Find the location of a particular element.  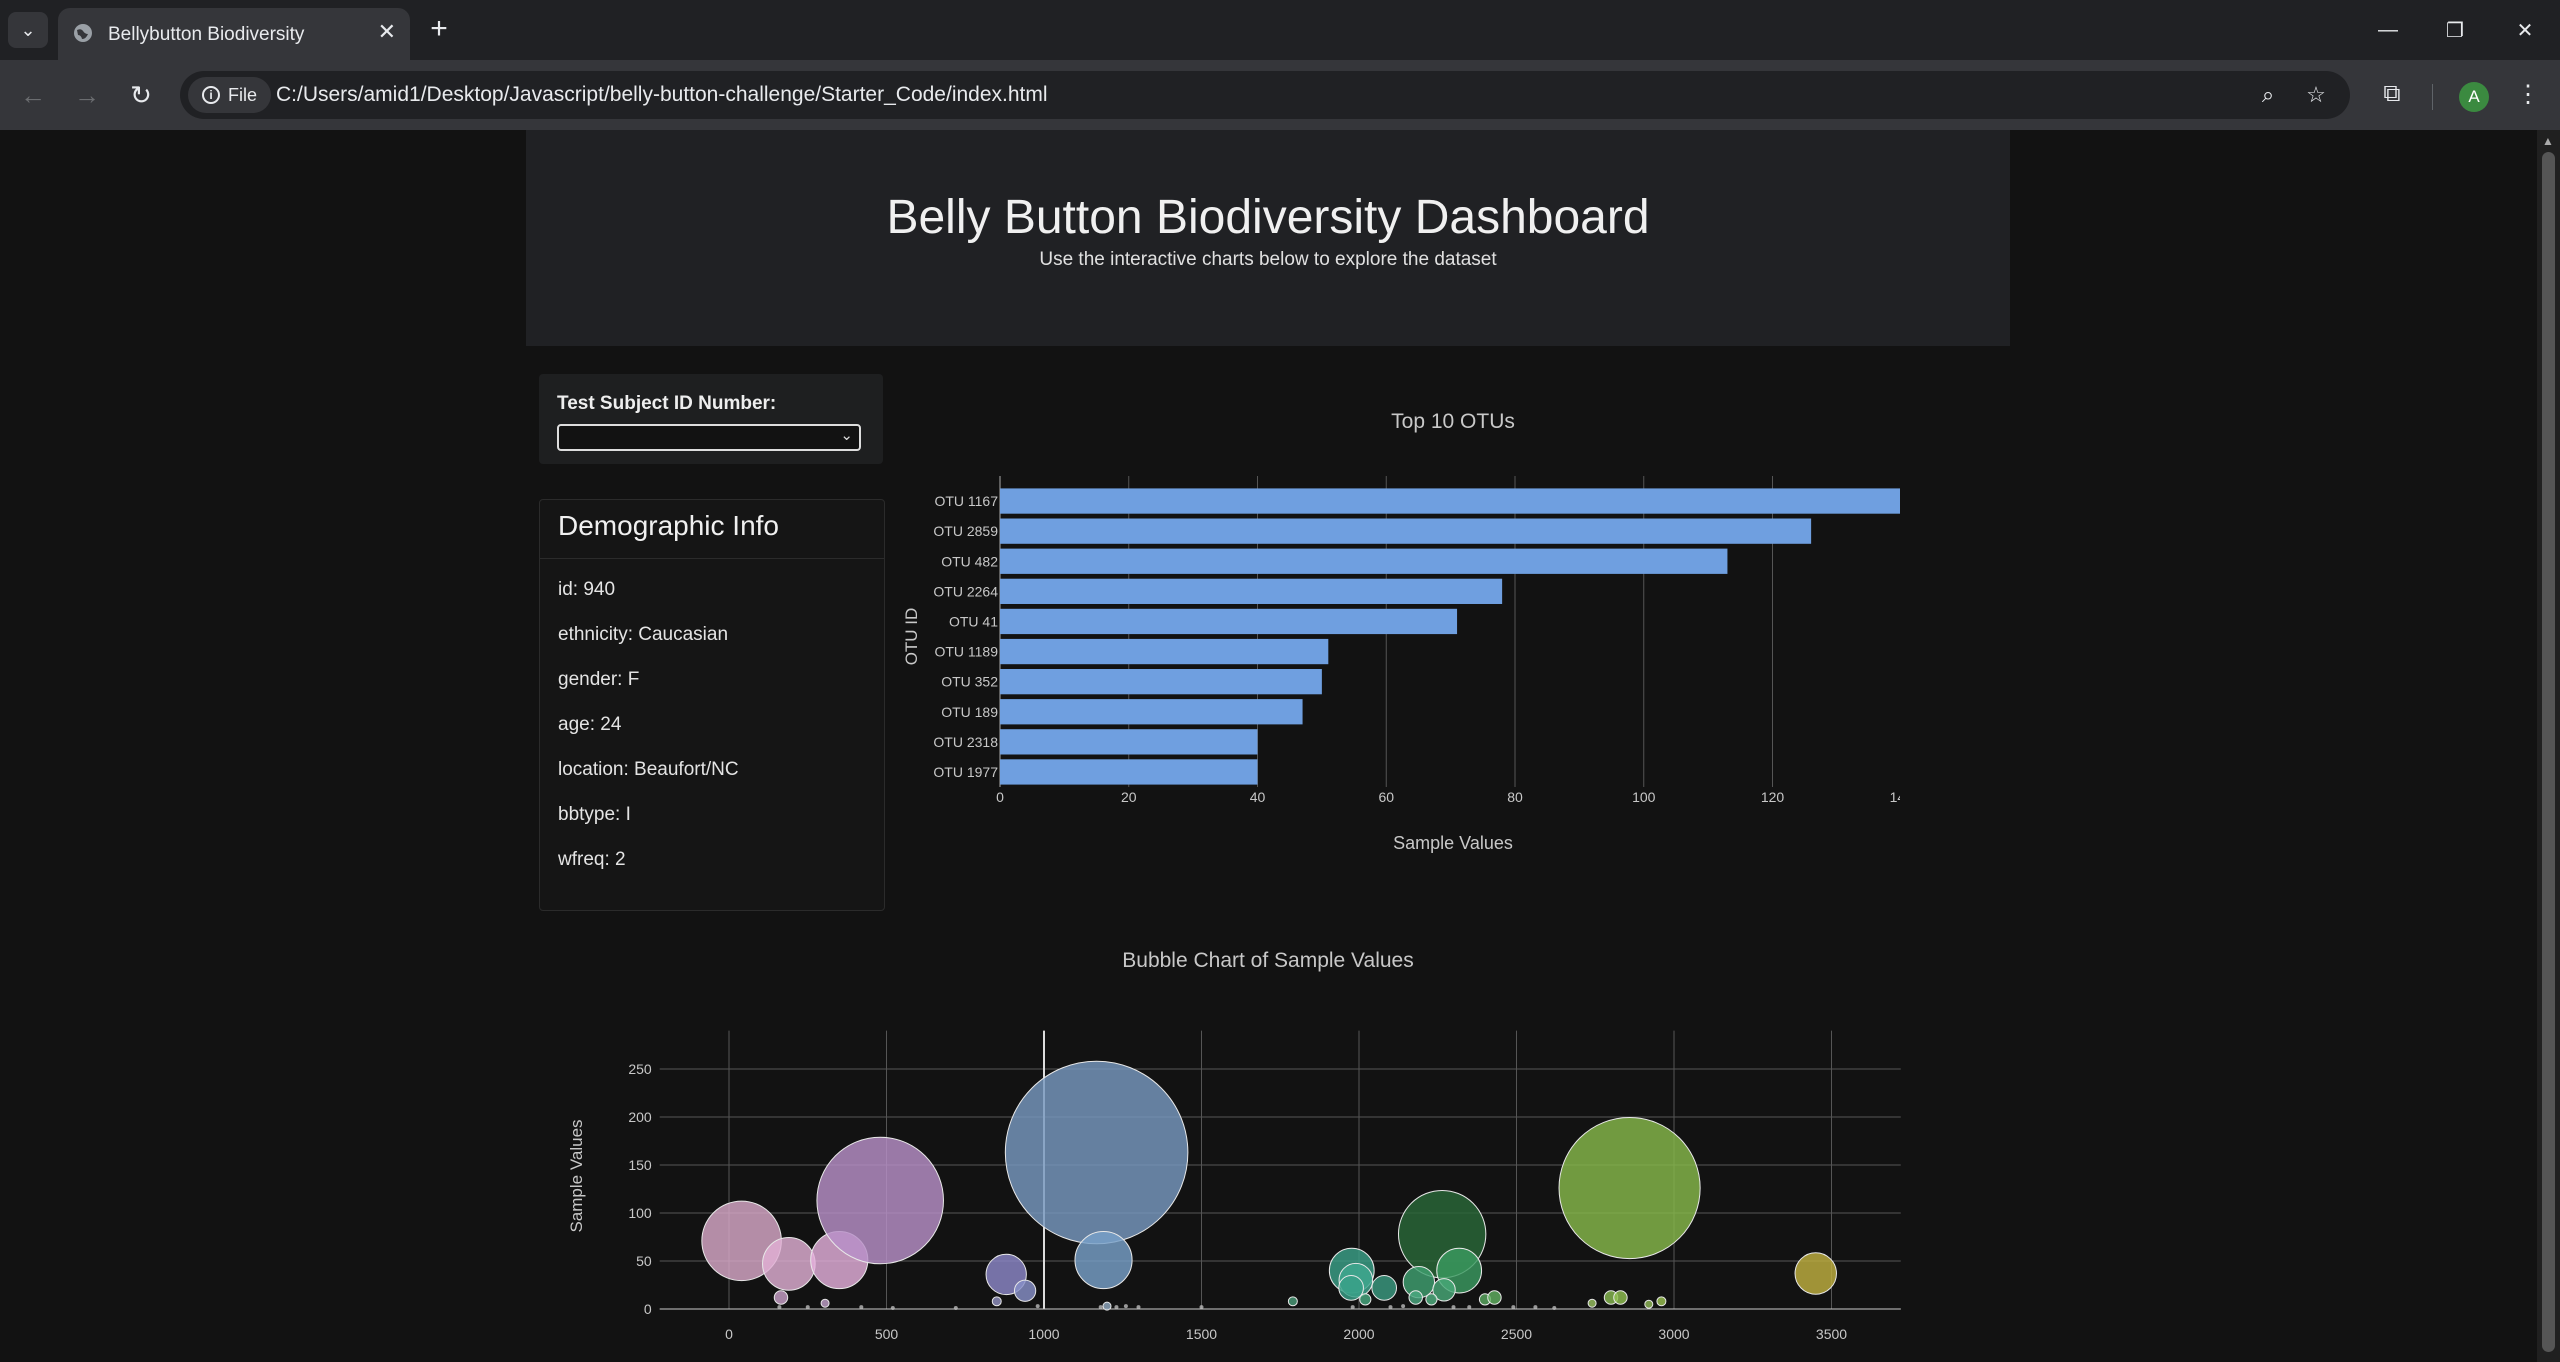

bubble-x-tick-label: 1500 is located at coordinates (1201, 1334).